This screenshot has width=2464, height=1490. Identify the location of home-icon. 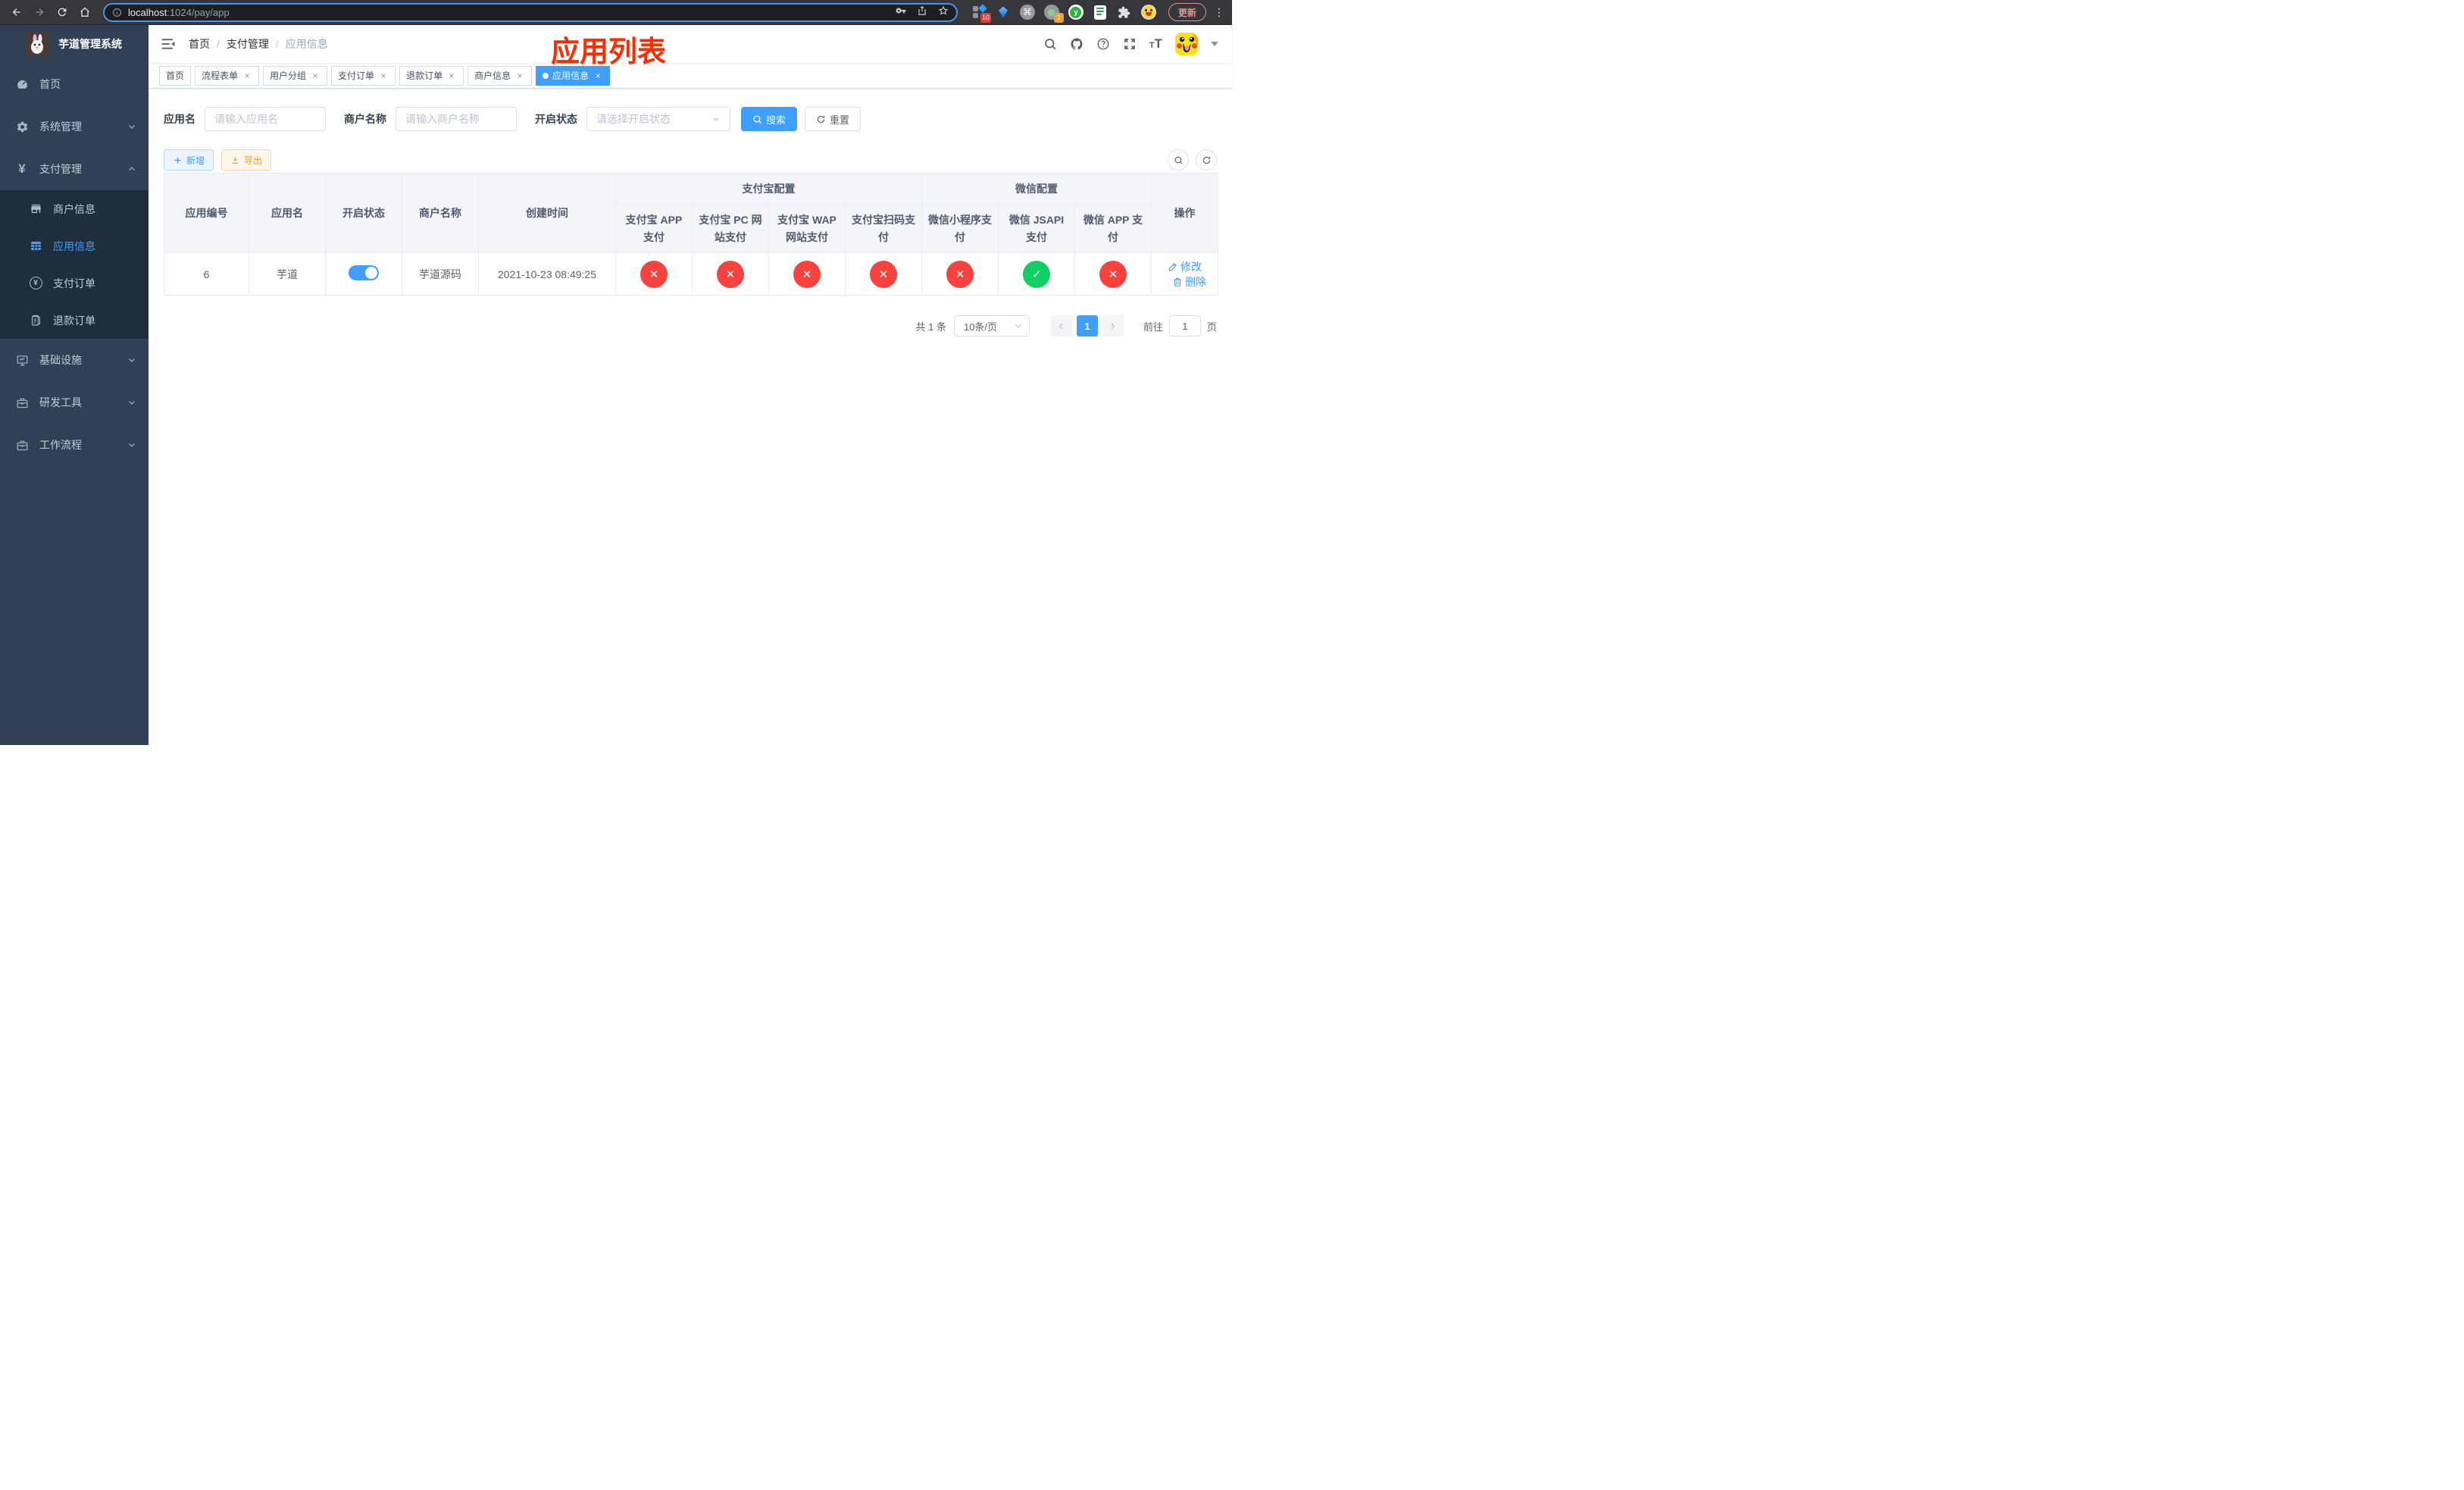
(85, 12).